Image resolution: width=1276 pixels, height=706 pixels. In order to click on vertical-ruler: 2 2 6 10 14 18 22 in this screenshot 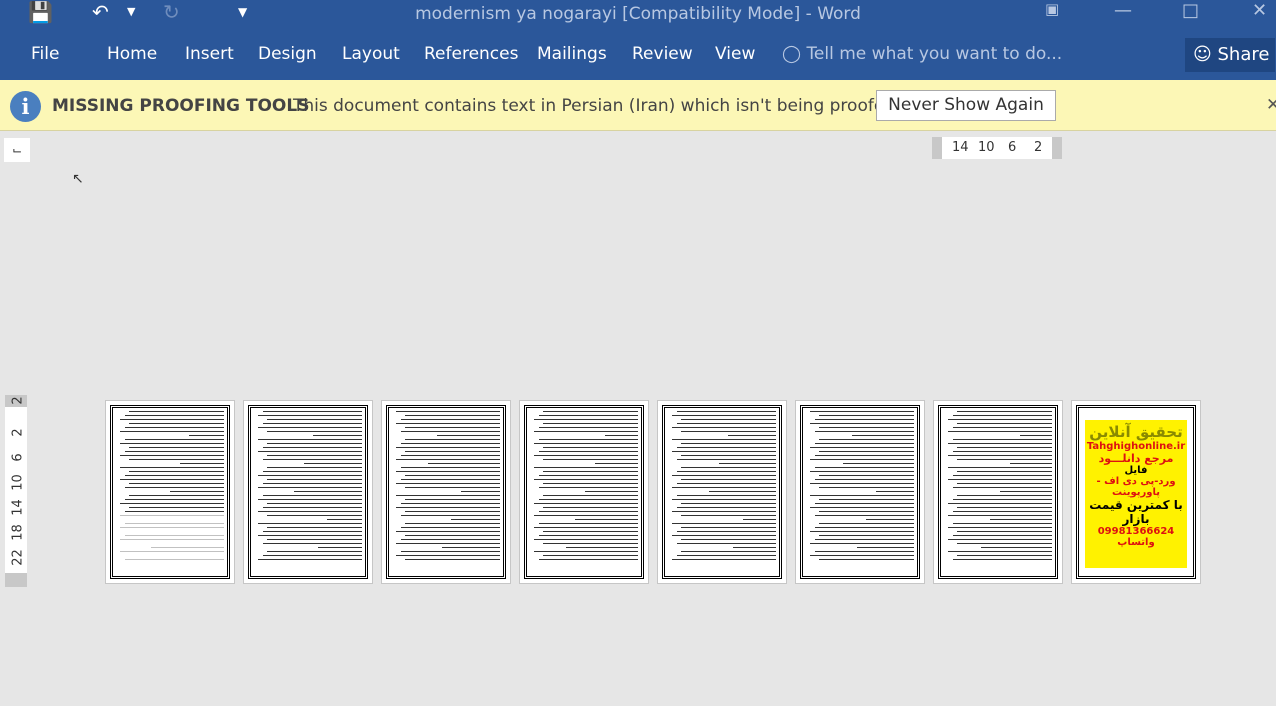, I will do `click(16, 491)`.